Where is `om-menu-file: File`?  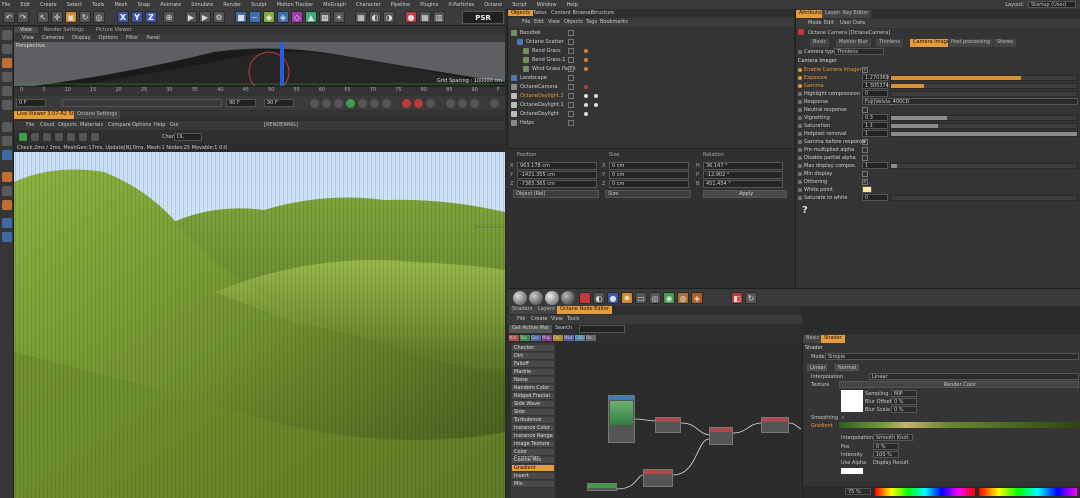
om-menu-file: File is located at coordinates (526, 22).